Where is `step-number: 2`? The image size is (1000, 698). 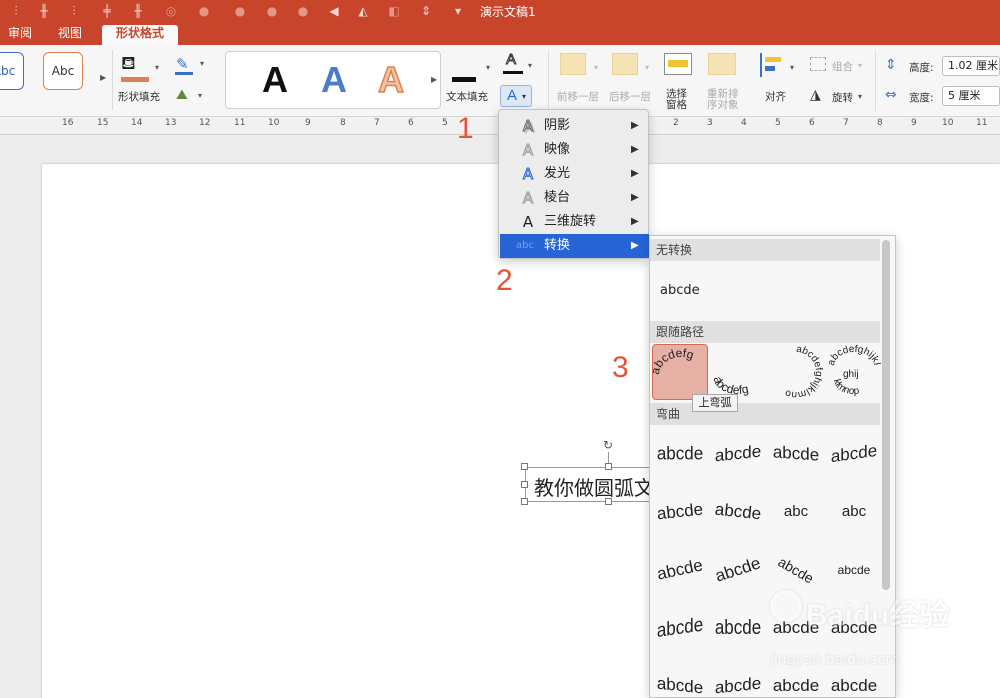
step-number: 2 is located at coordinates (504, 280).